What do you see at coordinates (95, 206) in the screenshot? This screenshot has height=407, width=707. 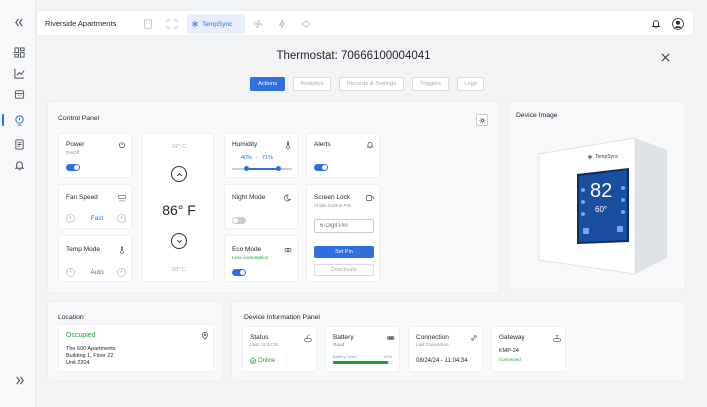 I see `fan-speed-card: Fan Speed ‹ Fast ›` at bounding box center [95, 206].